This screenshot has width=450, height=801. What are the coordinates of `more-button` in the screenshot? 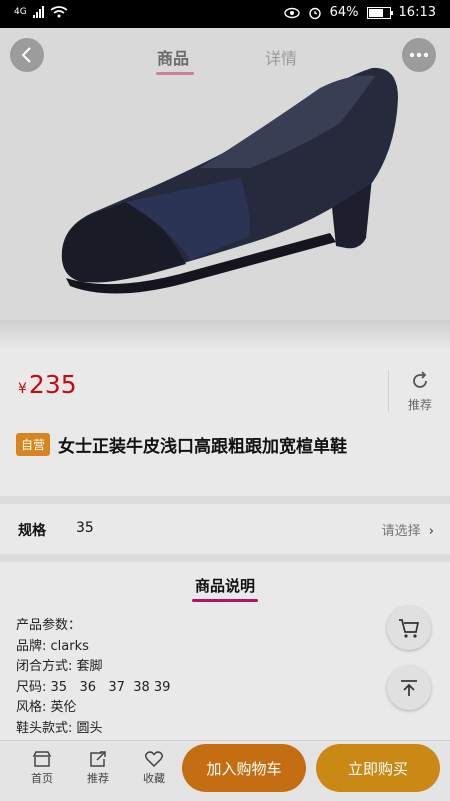 It's located at (419, 55).